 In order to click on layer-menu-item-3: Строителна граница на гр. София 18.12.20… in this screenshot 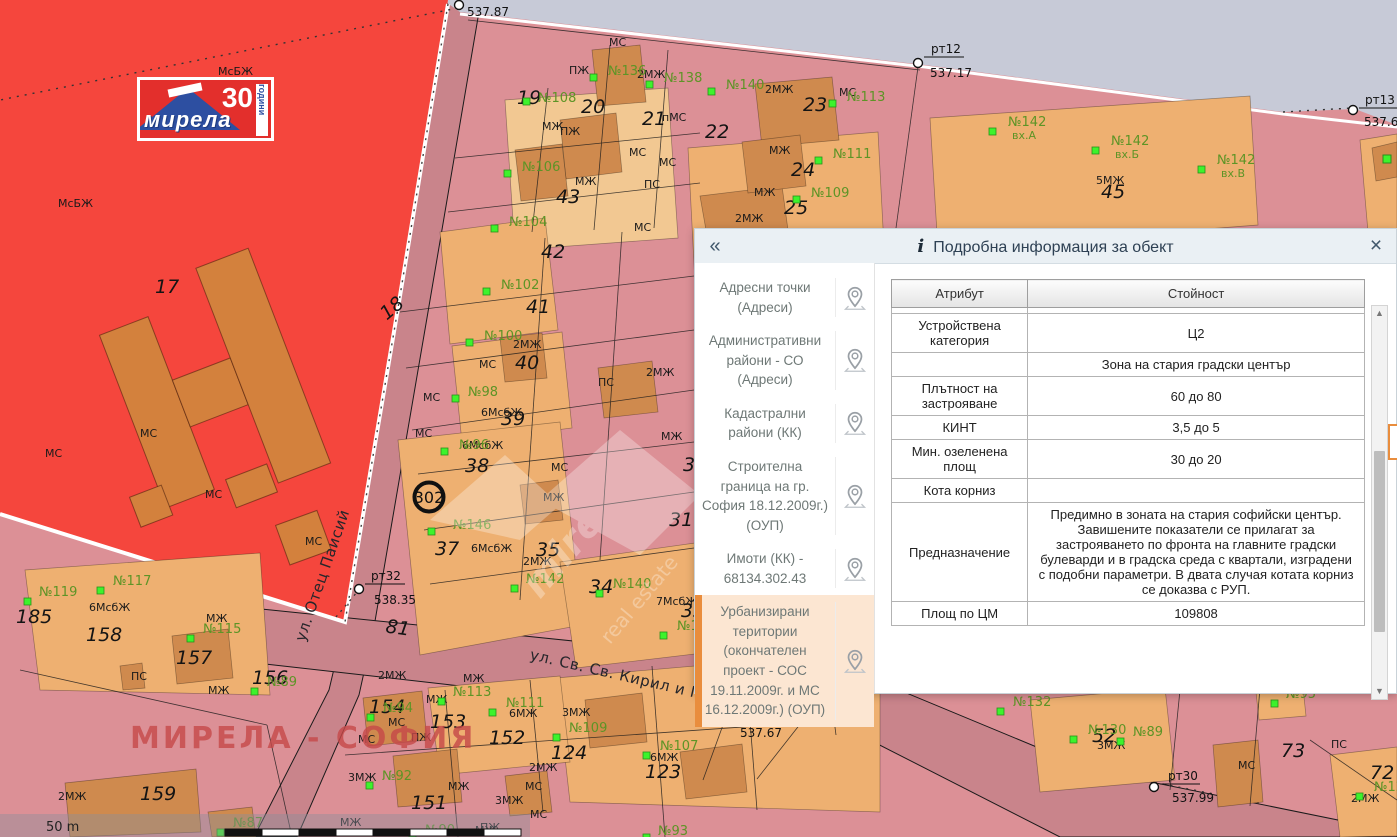, I will do `click(784, 496)`.